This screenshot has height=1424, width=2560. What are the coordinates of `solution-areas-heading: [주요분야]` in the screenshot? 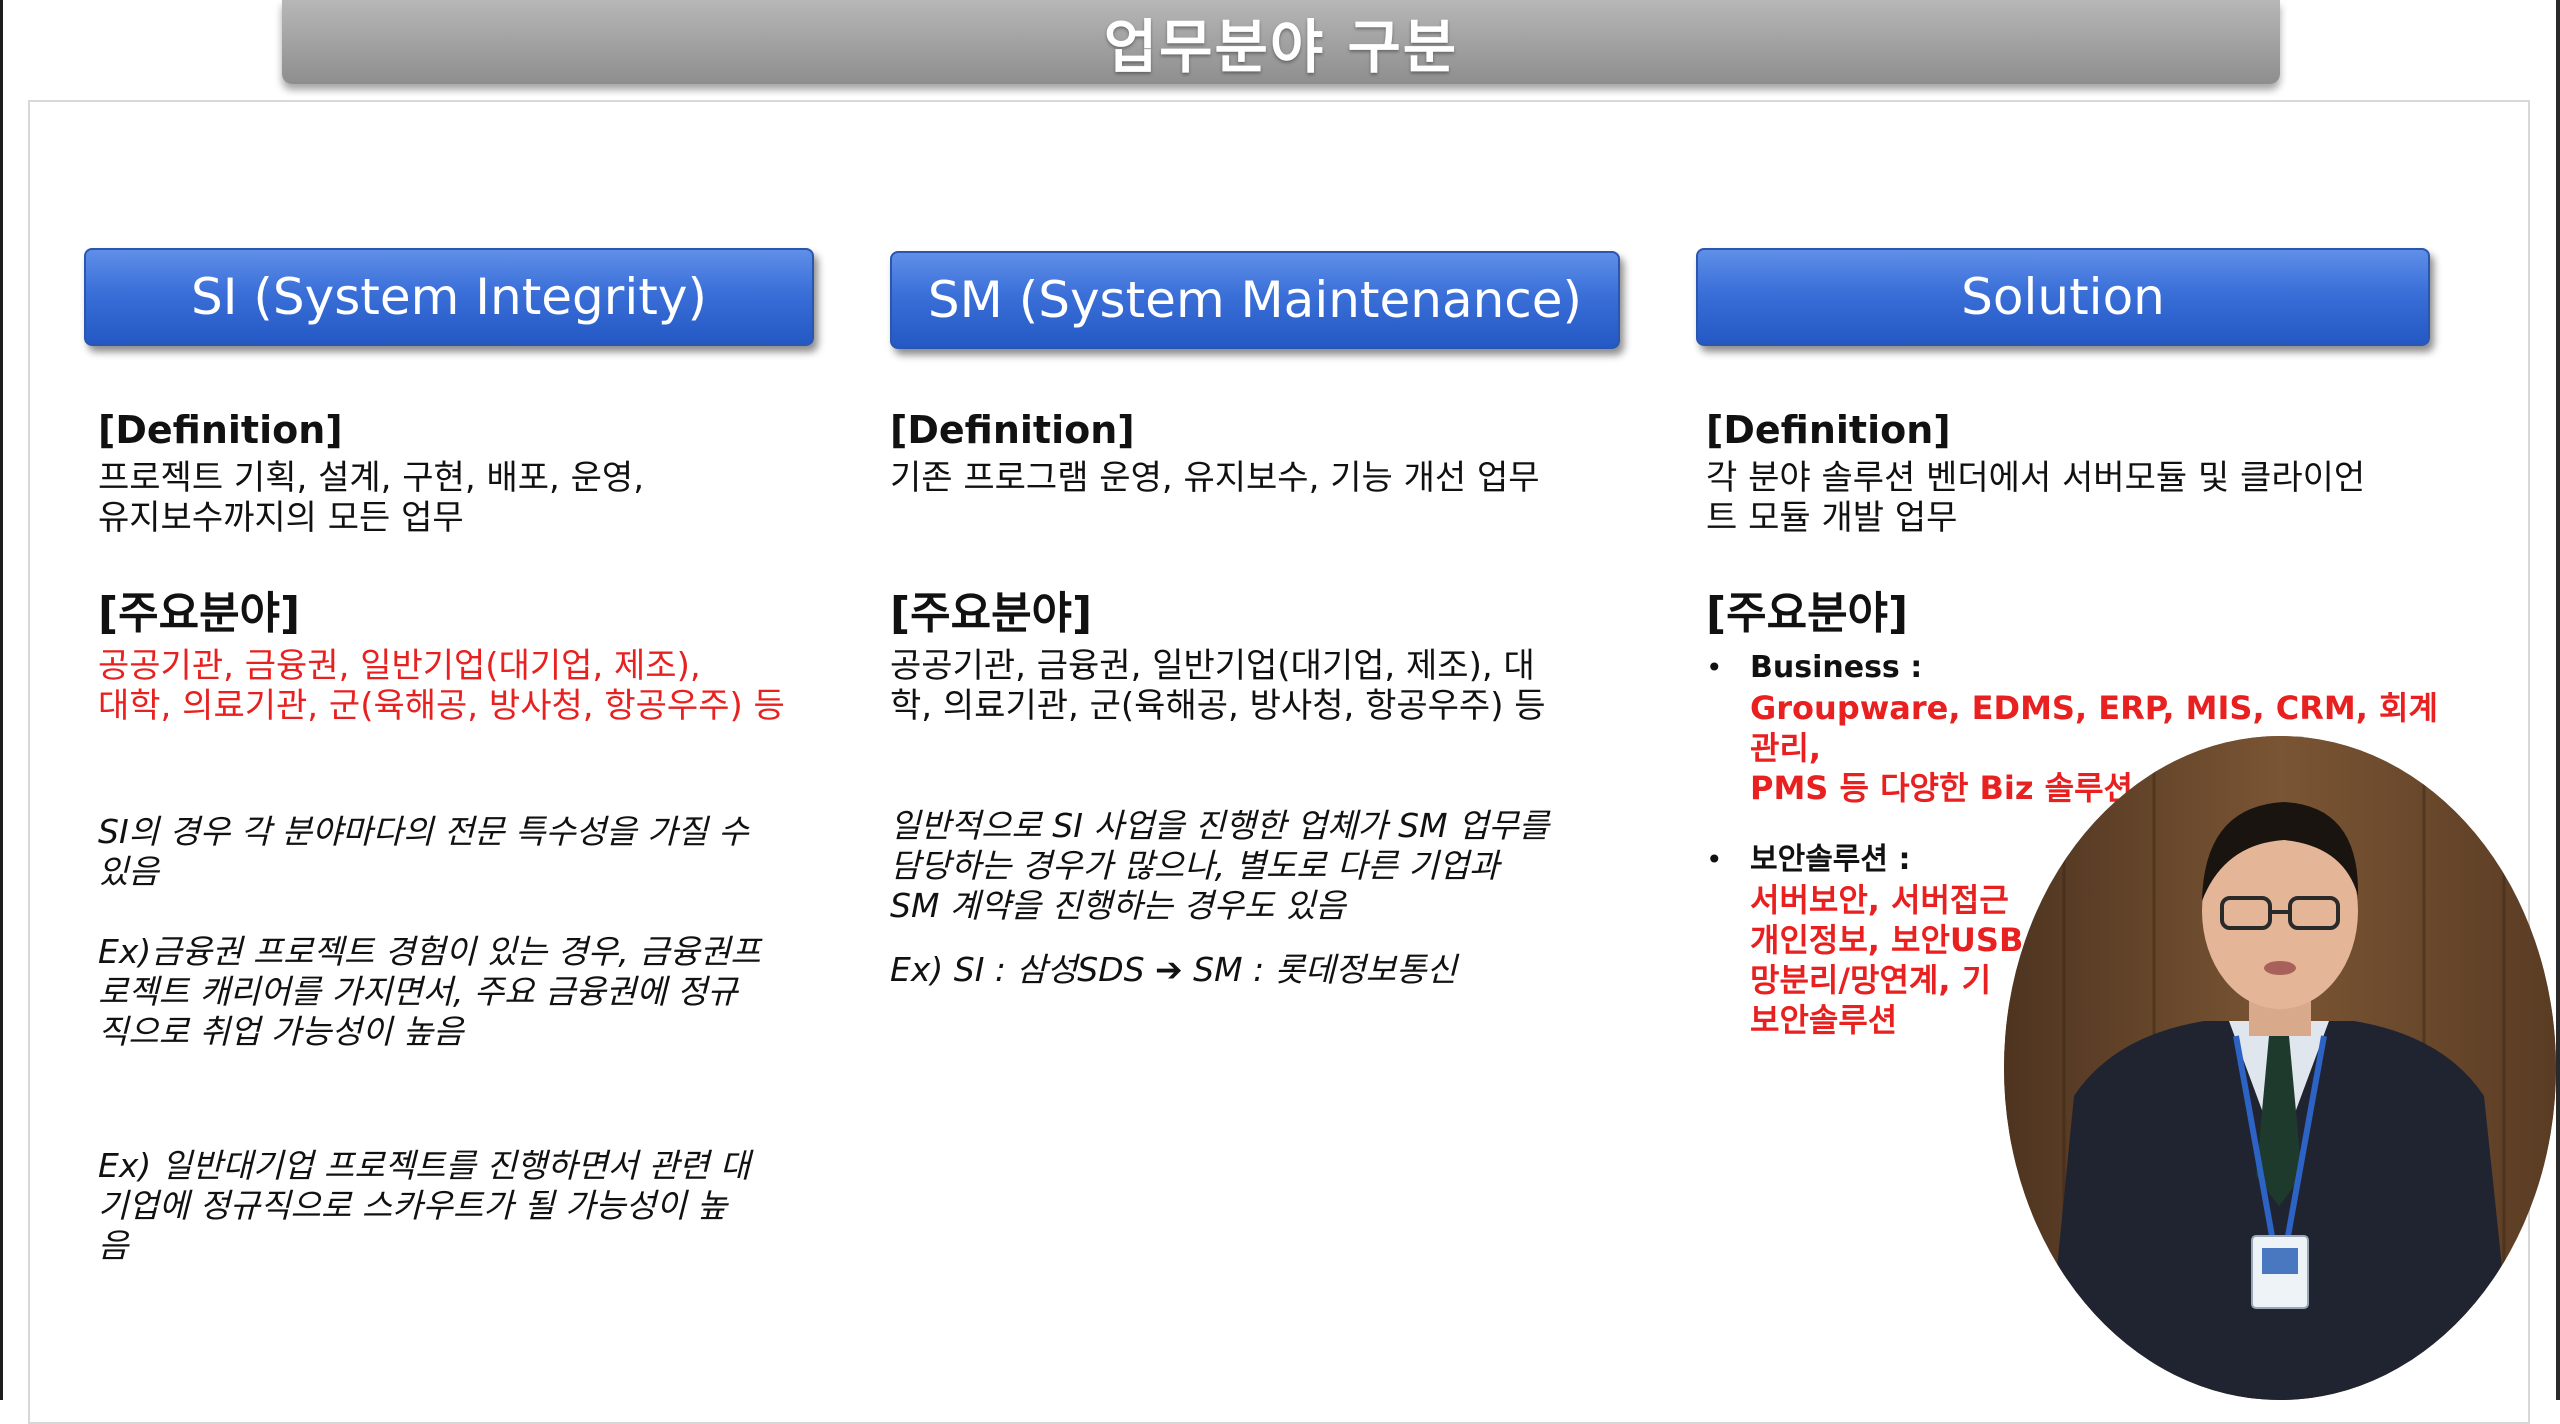 It's located at (1807, 613).